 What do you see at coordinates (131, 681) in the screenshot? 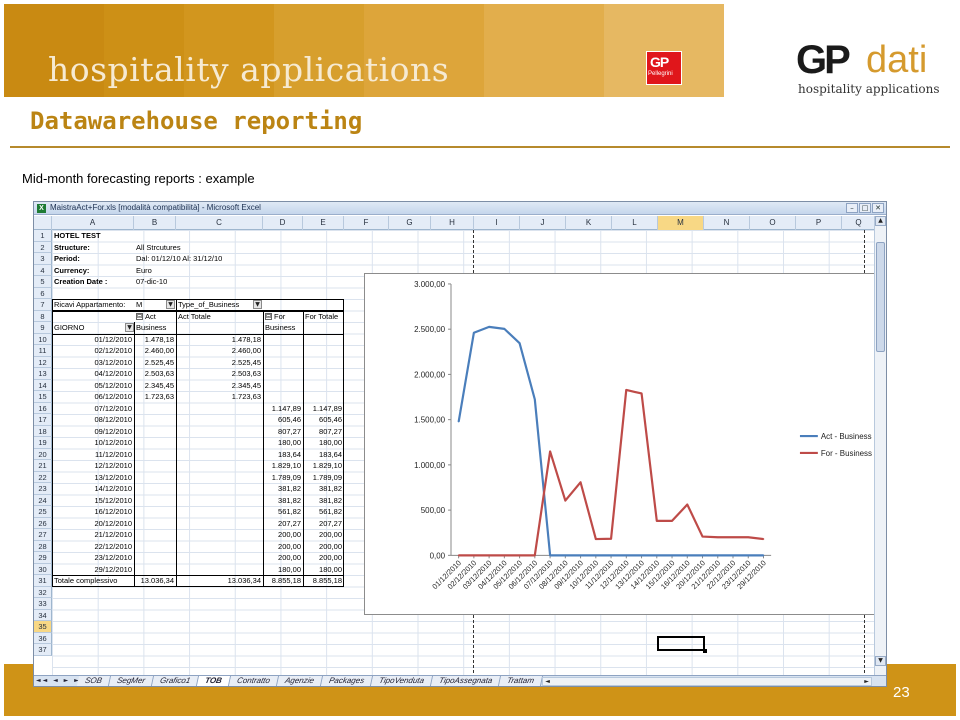
I see `sheet-tab-segmer: SegMer` at bounding box center [131, 681].